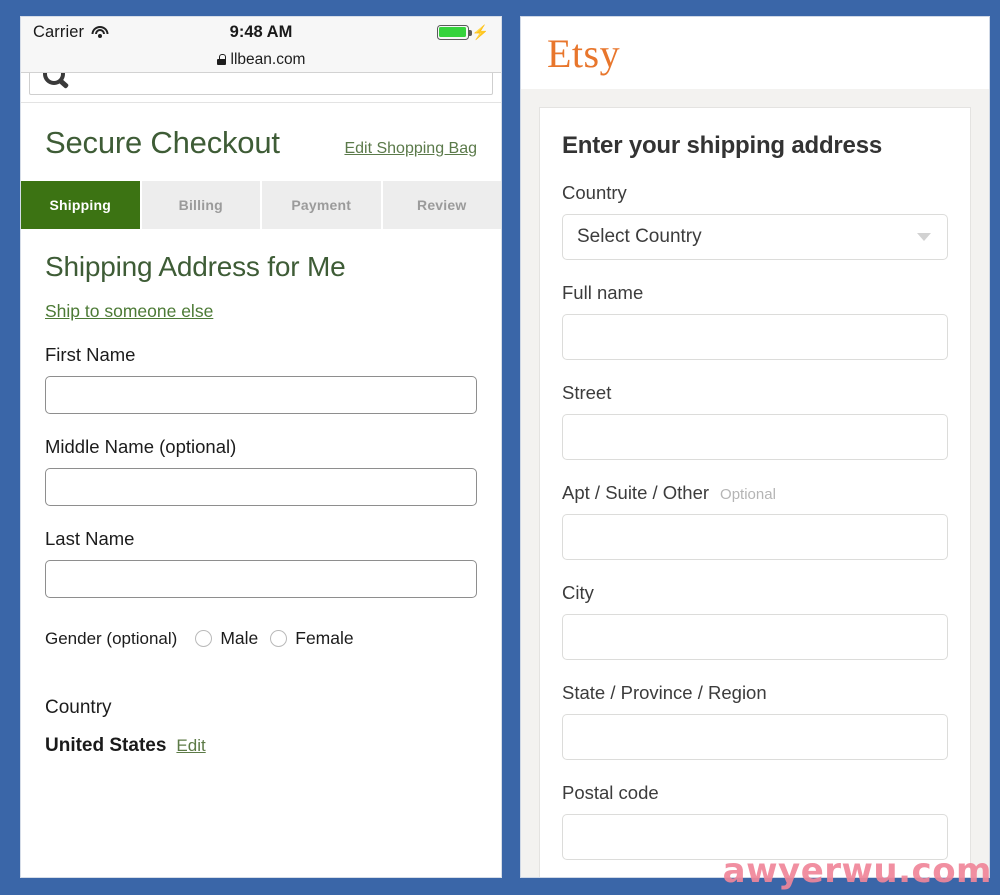 The image size is (1000, 895). What do you see at coordinates (748, 494) in the screenshot?
I see `optional-hint: Optional` at bounding box center [748, 494].